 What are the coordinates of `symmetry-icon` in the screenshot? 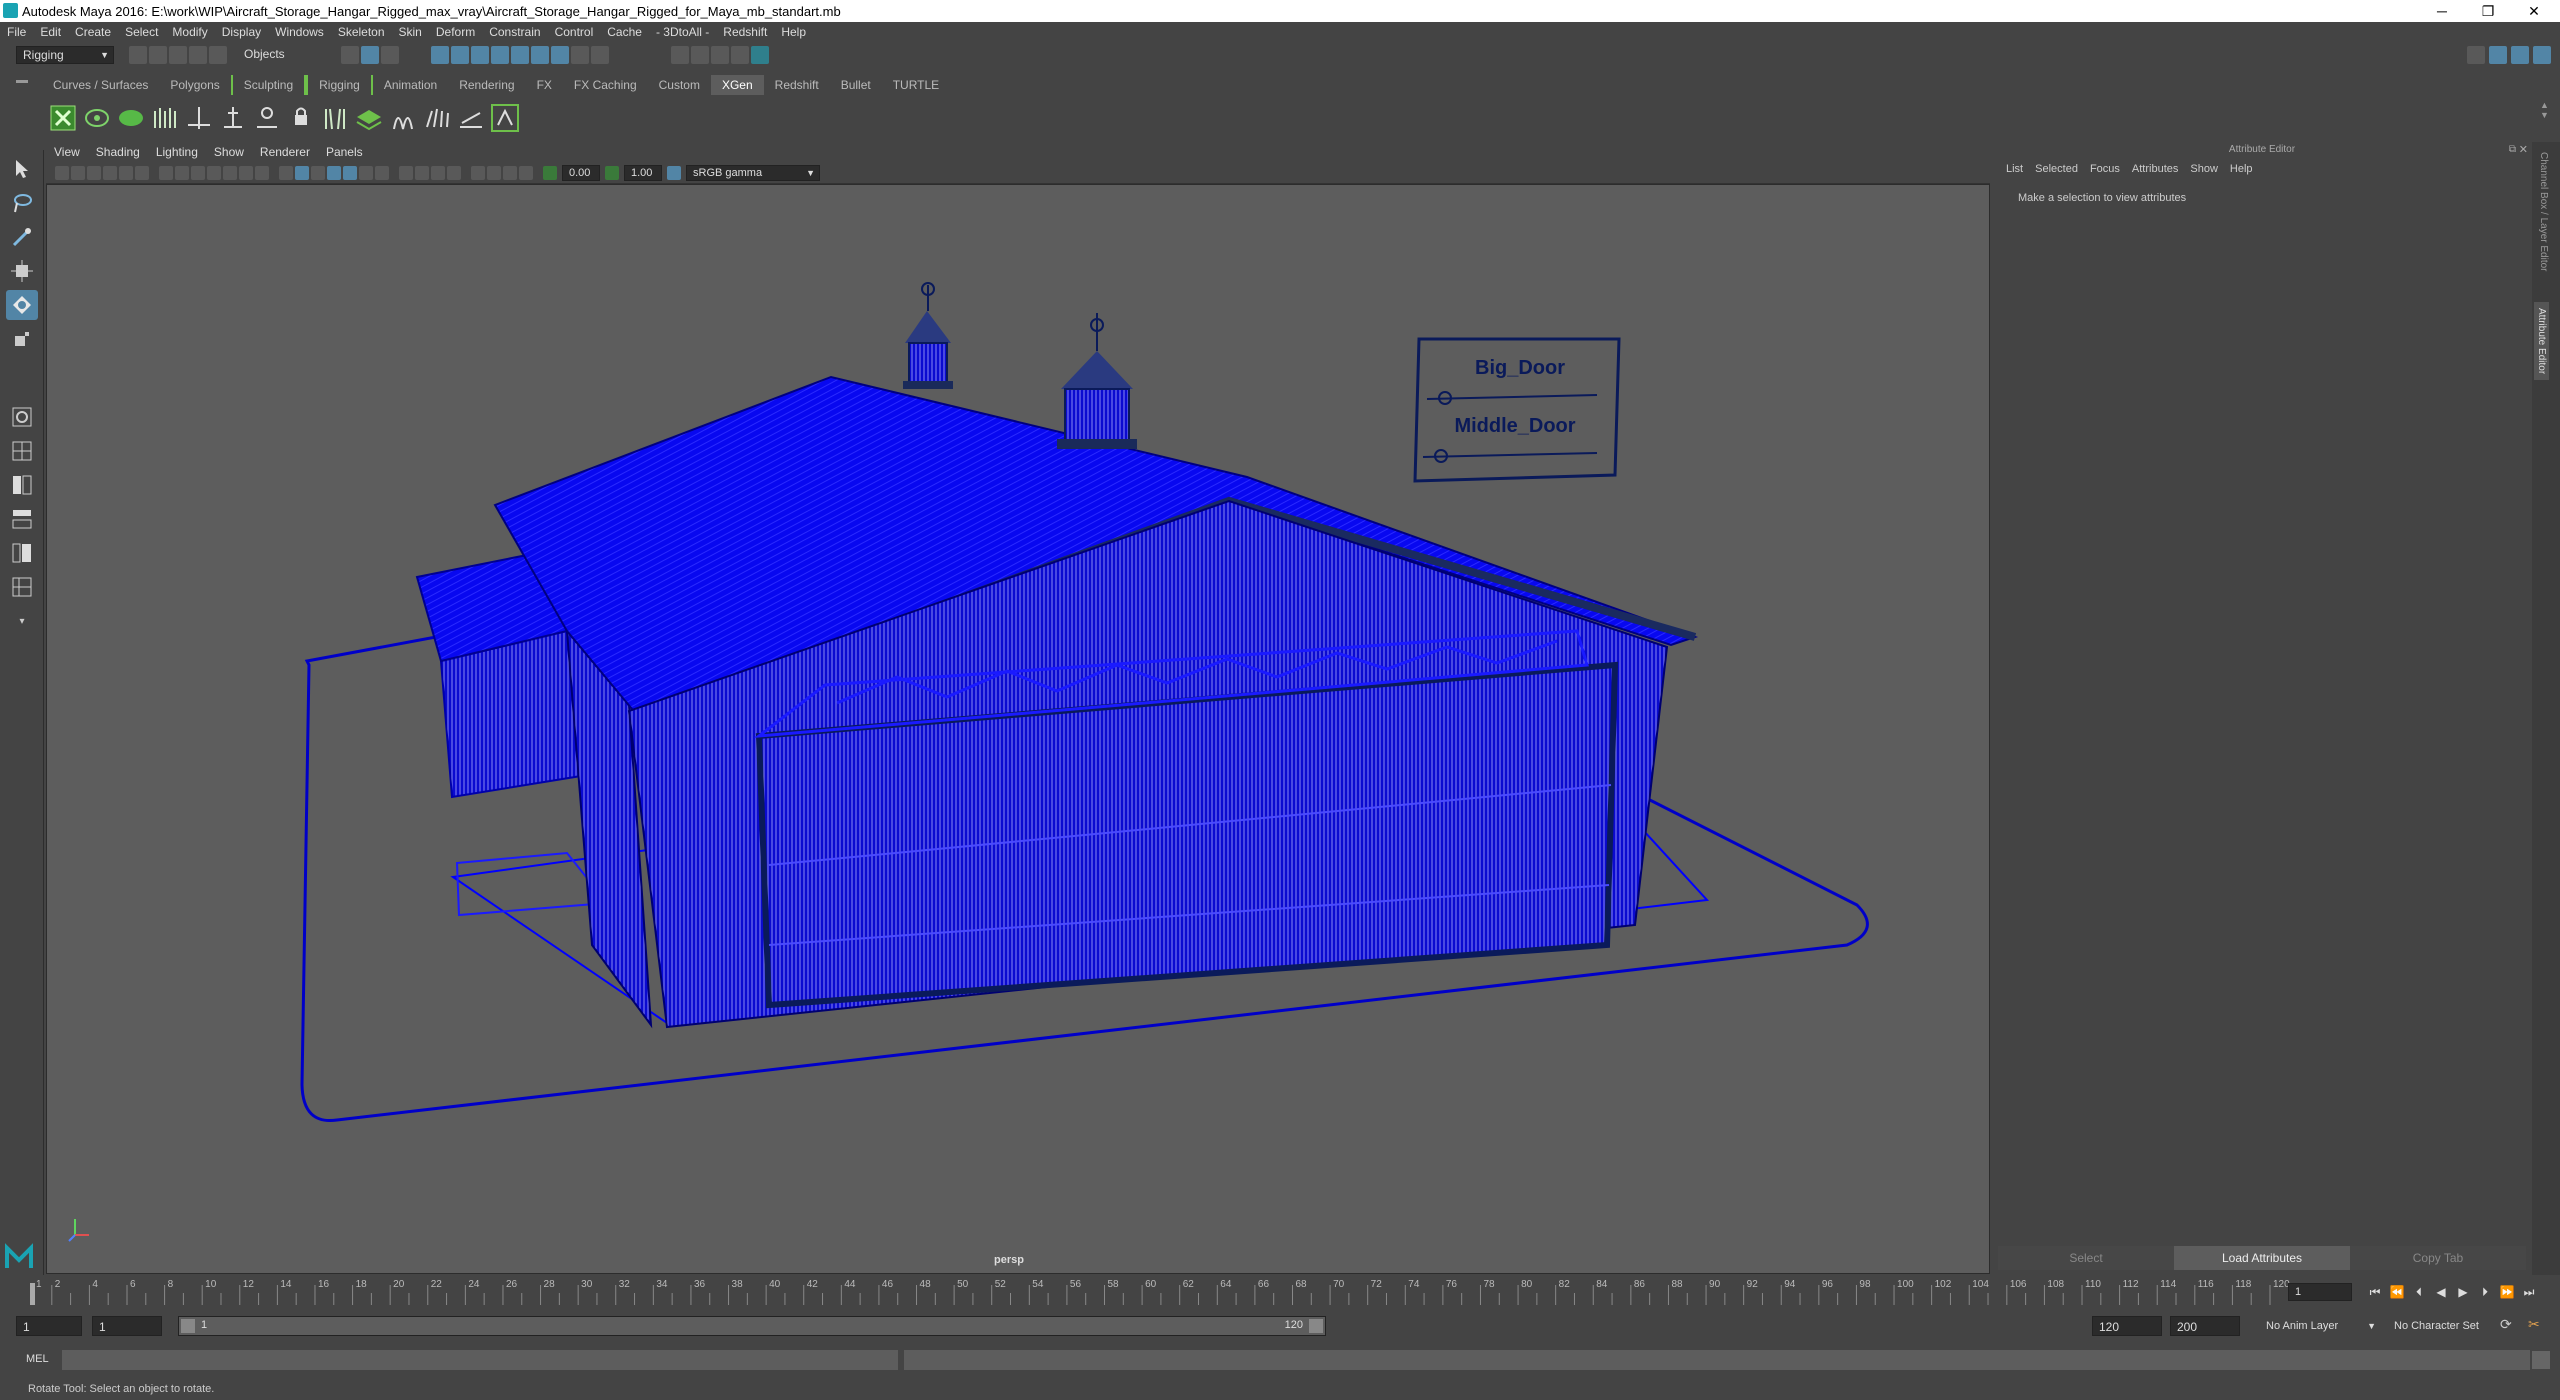 It's located at (560, 55).